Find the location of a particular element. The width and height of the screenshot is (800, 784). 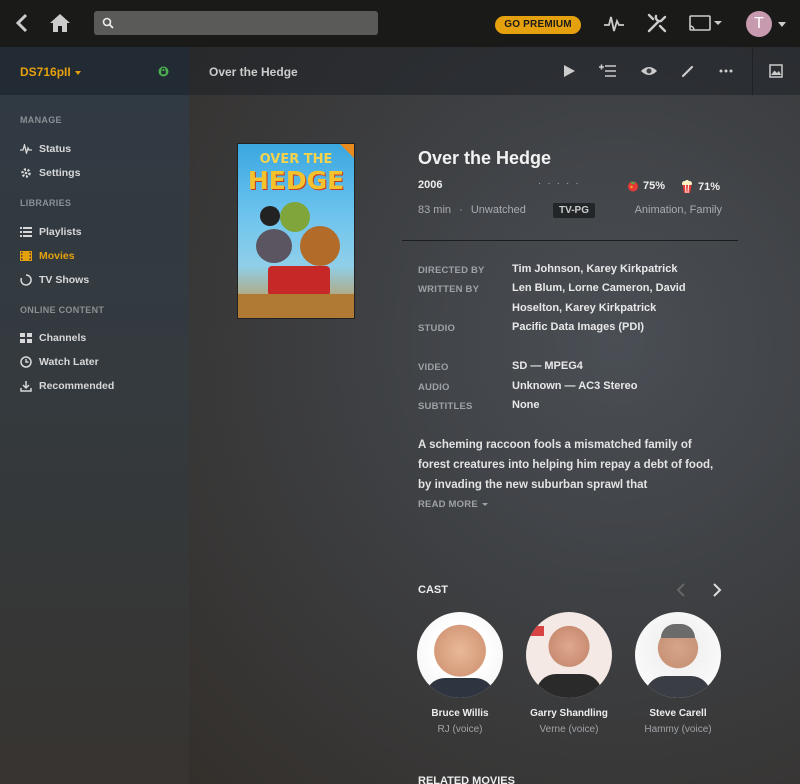

sidebar-item-settings: Settings is located at coordinates (50, 173).